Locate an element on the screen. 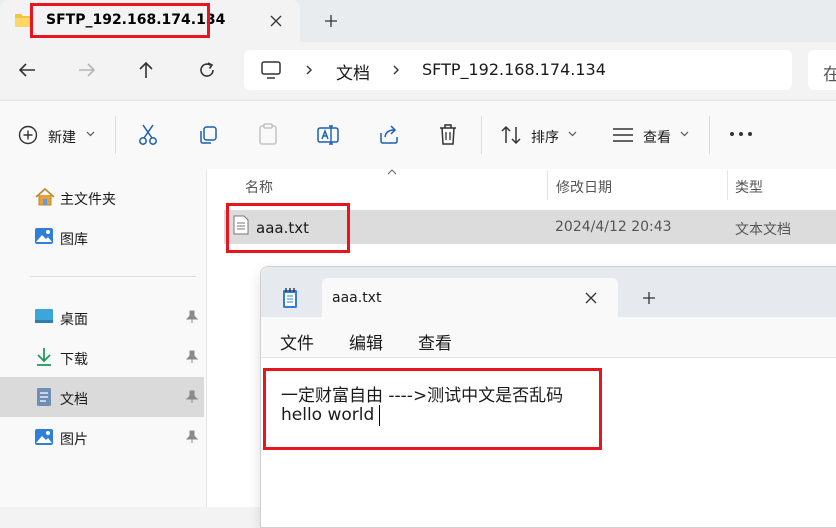  sidebar-item-documents is located at coordinates (102, 397).